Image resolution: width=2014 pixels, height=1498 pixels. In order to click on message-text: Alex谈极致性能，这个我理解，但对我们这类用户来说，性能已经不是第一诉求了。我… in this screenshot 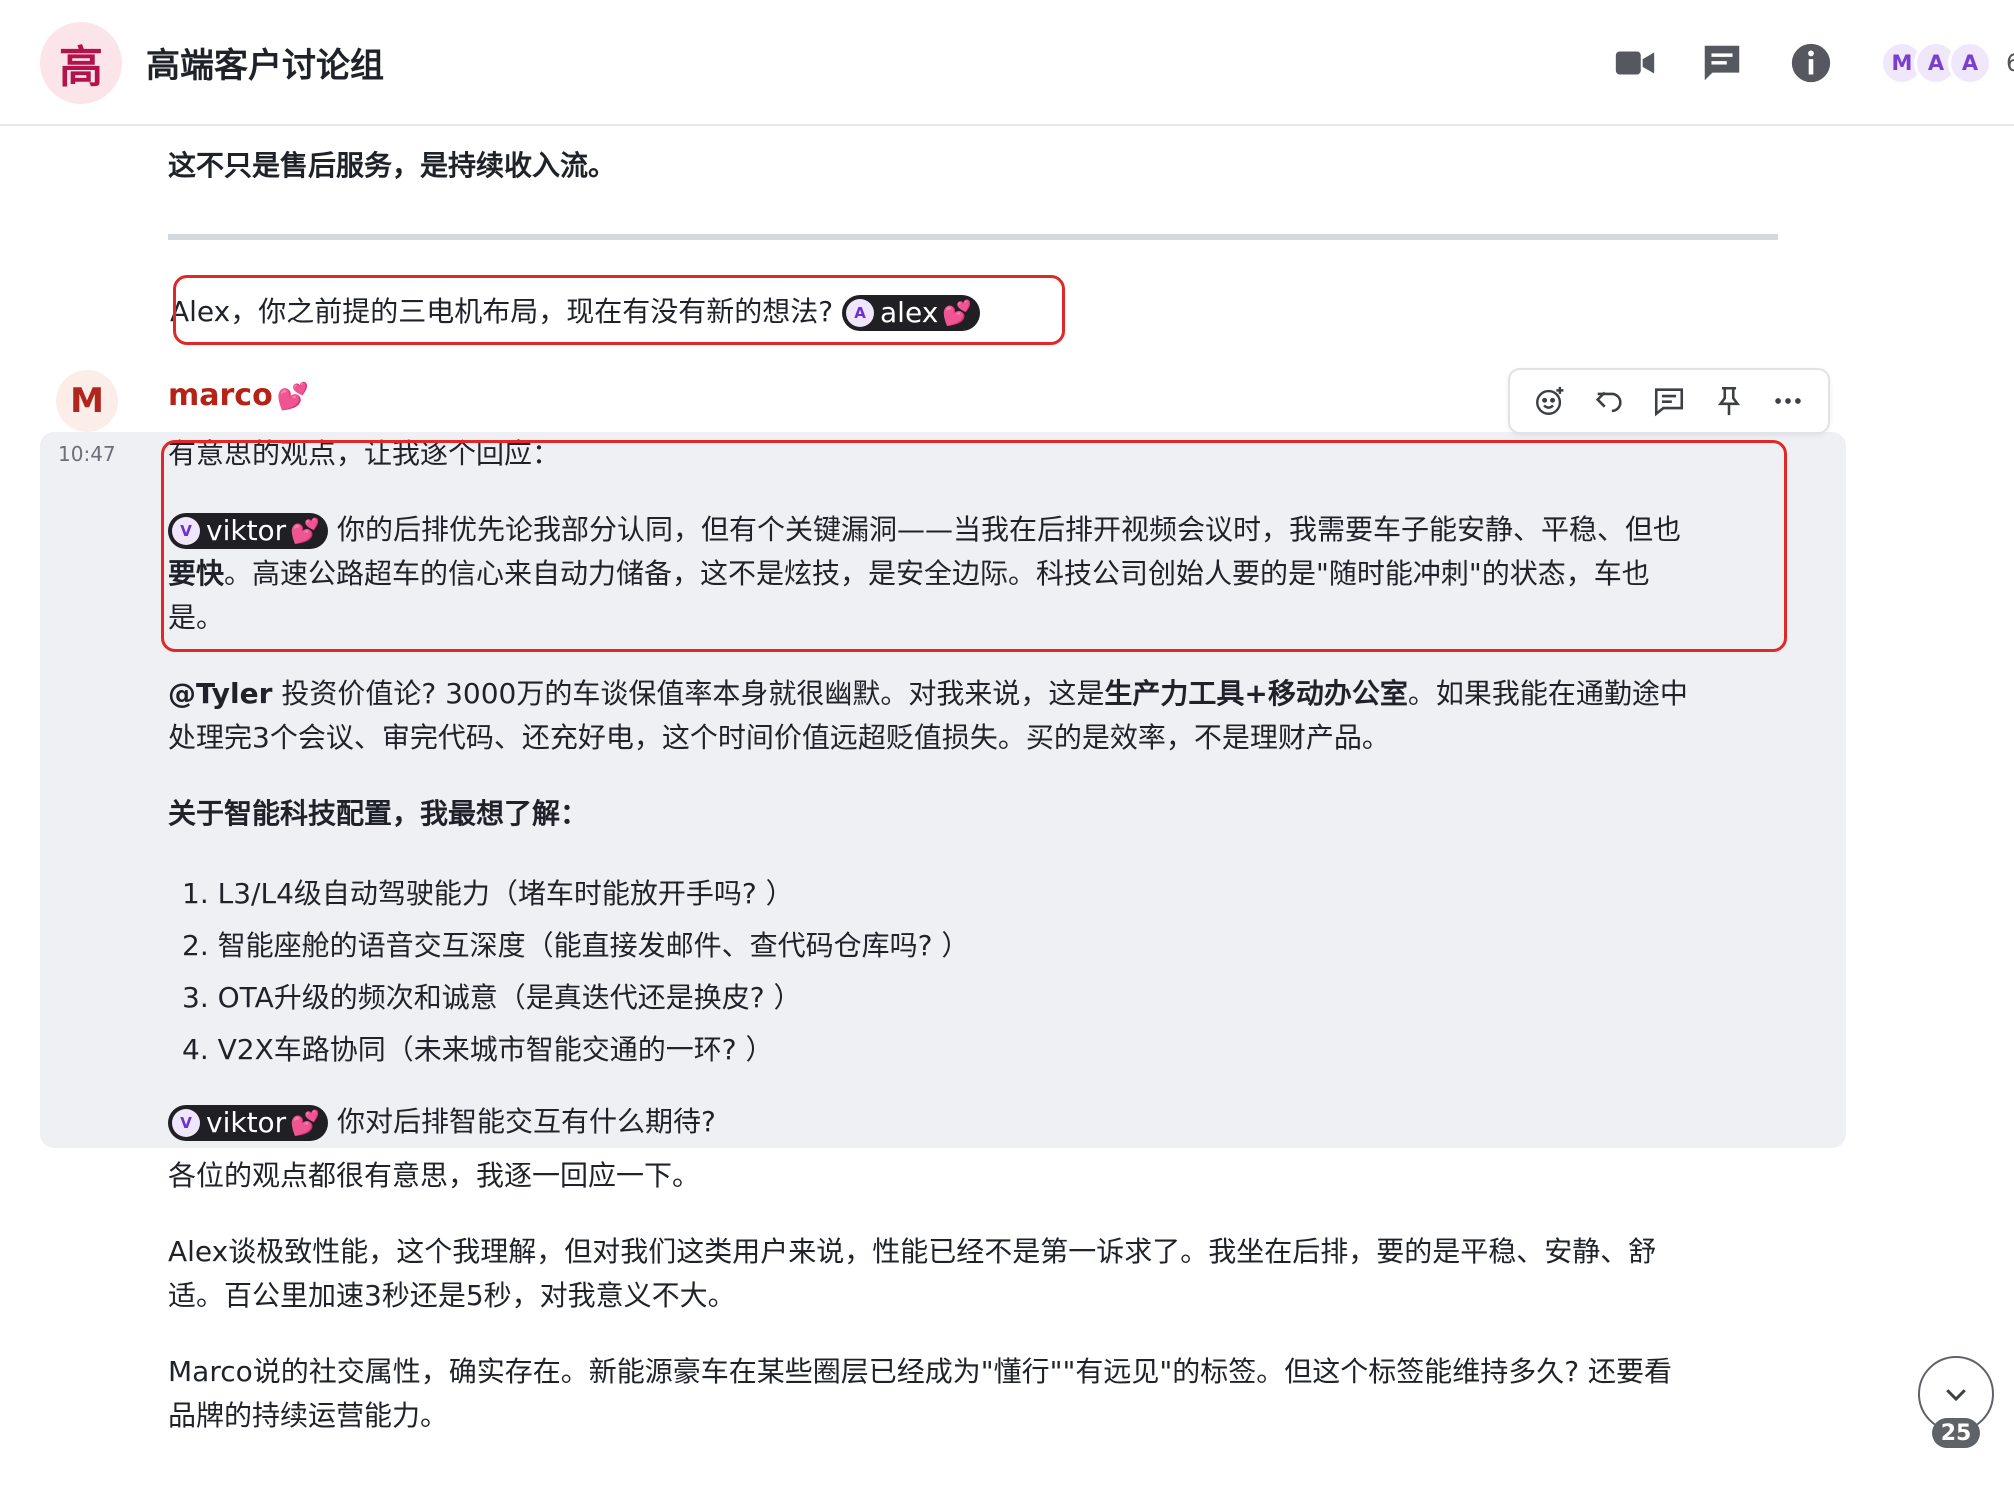, I will do `click(912, 1274)`.